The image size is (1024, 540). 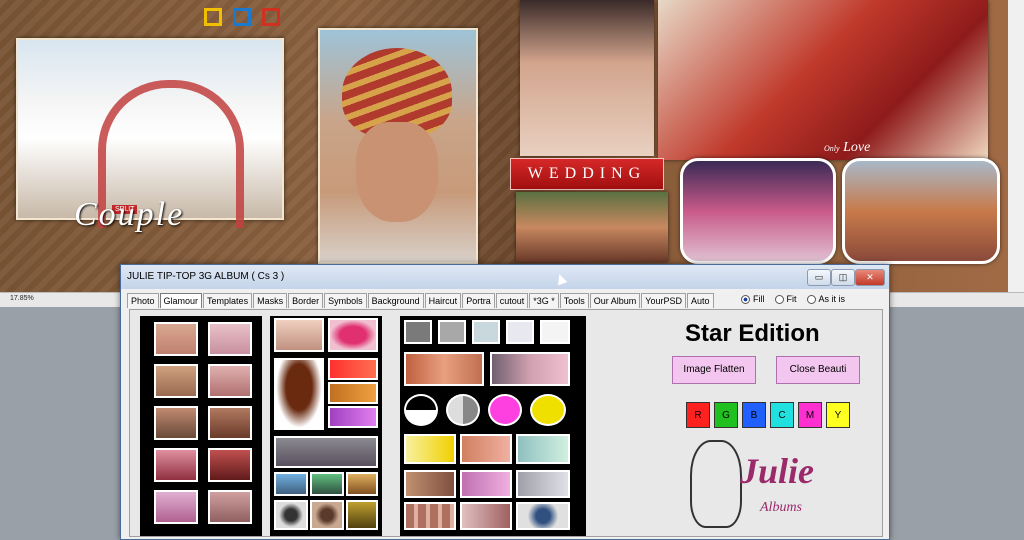 I want to click on wedding-banner: WEDDING, so click(x=587, y=174).